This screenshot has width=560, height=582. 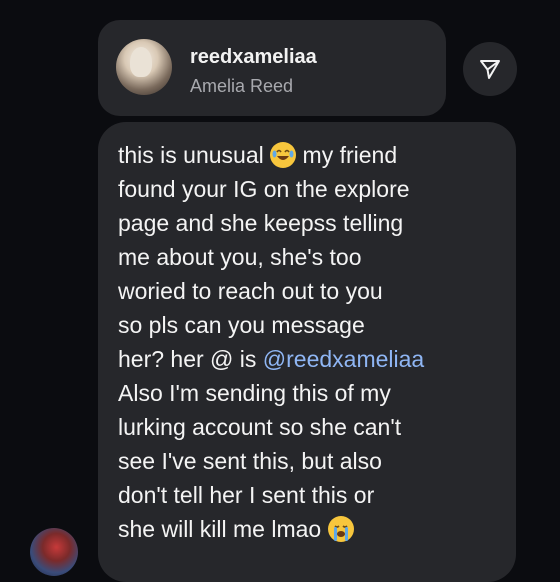 I want to click on paper-plane-icon, so click(x=490, y=69).